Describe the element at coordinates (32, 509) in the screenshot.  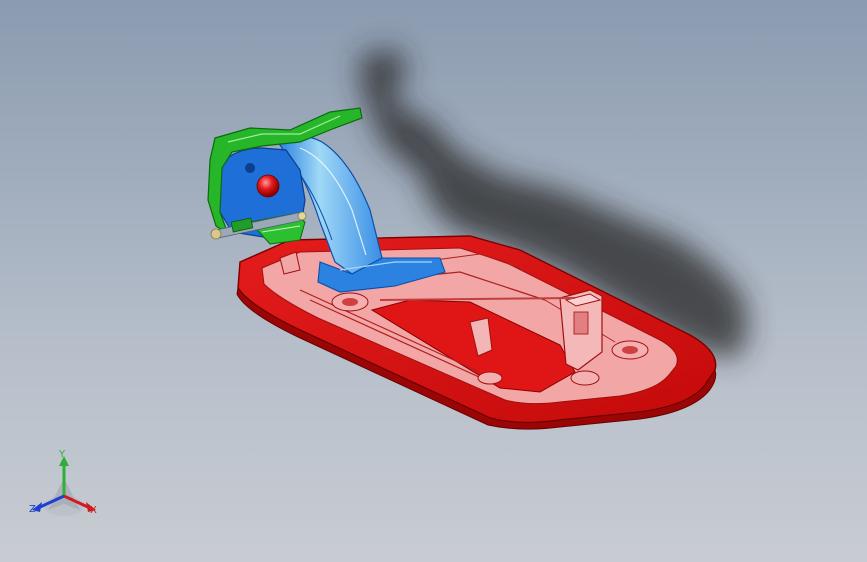
I see `z-axis-label: Z` at that location.